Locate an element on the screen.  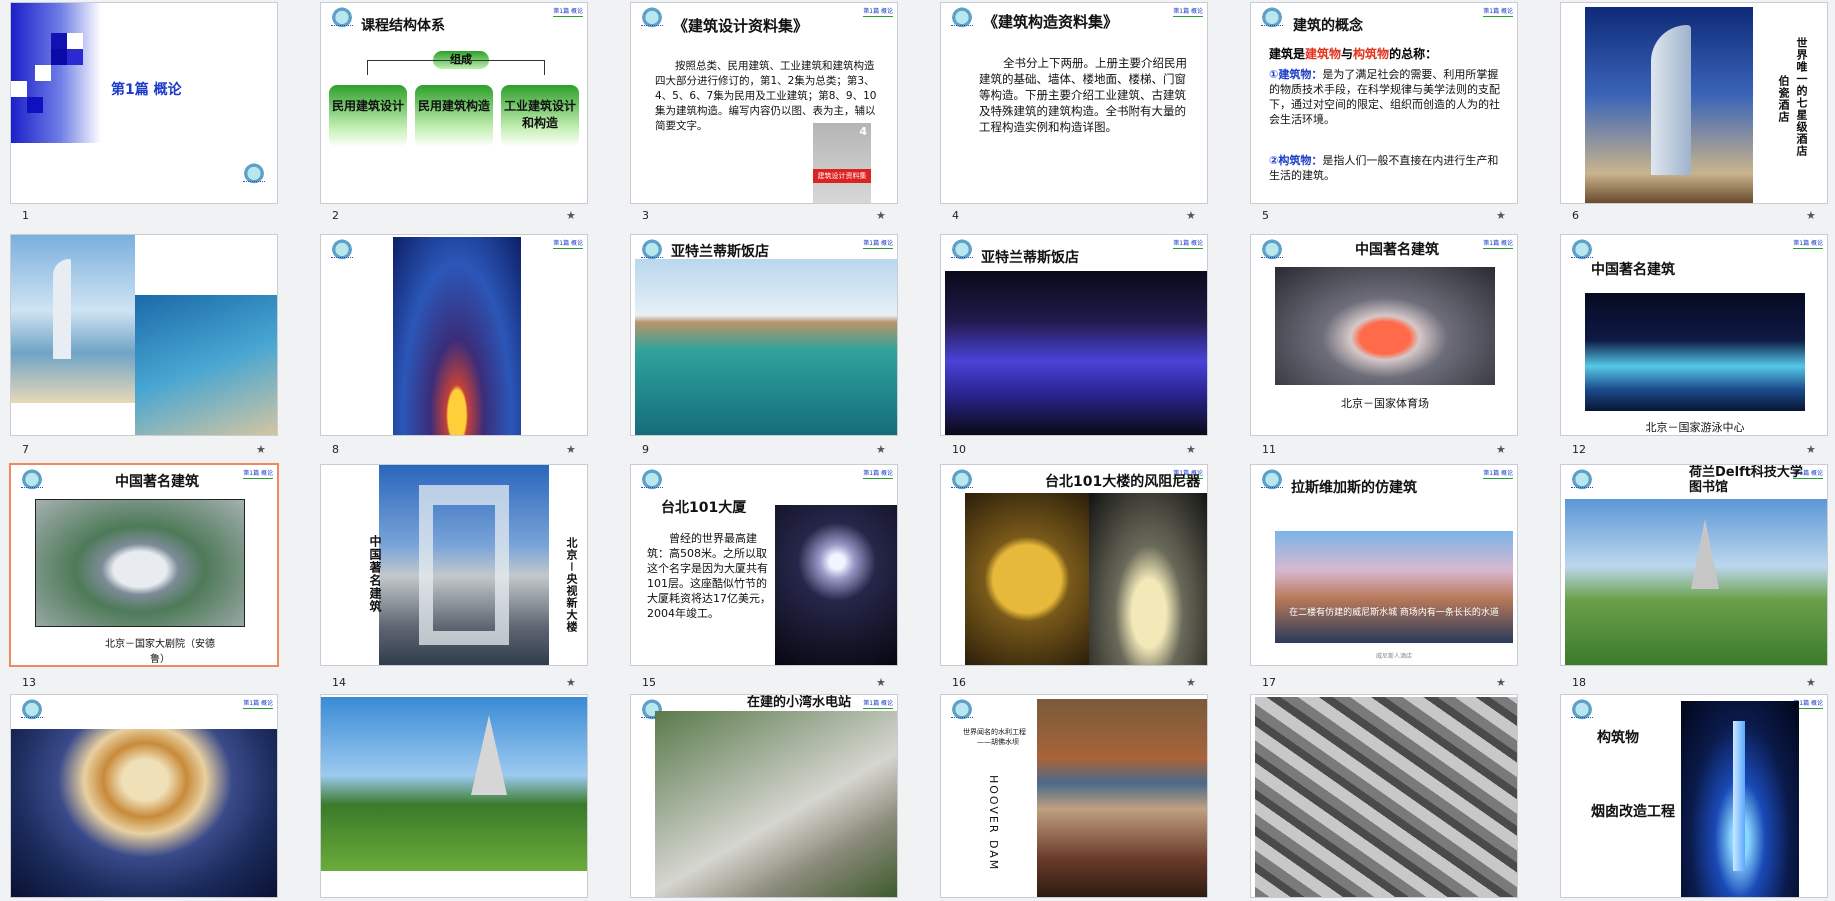
slide-thumbnail-16: 第1篇 概论 台北101大楼的风阻尼器 is located at coordinates (1074, 565).